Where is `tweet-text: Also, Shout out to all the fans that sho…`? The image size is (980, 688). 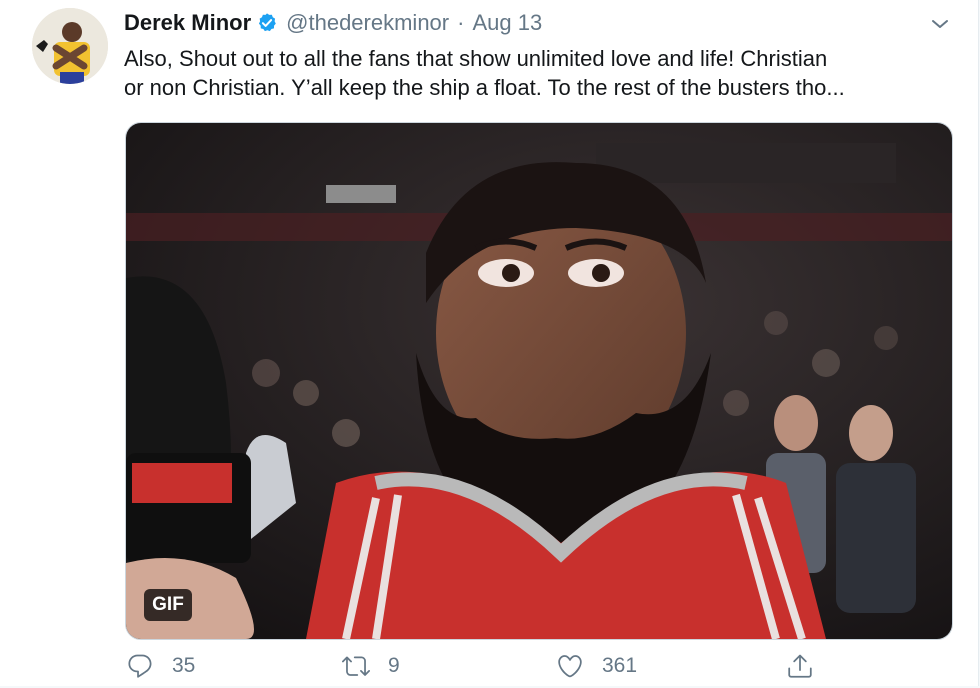
tweet-text: Also, Shout out to all the fans that sho… is located at coordinates (544, 73).